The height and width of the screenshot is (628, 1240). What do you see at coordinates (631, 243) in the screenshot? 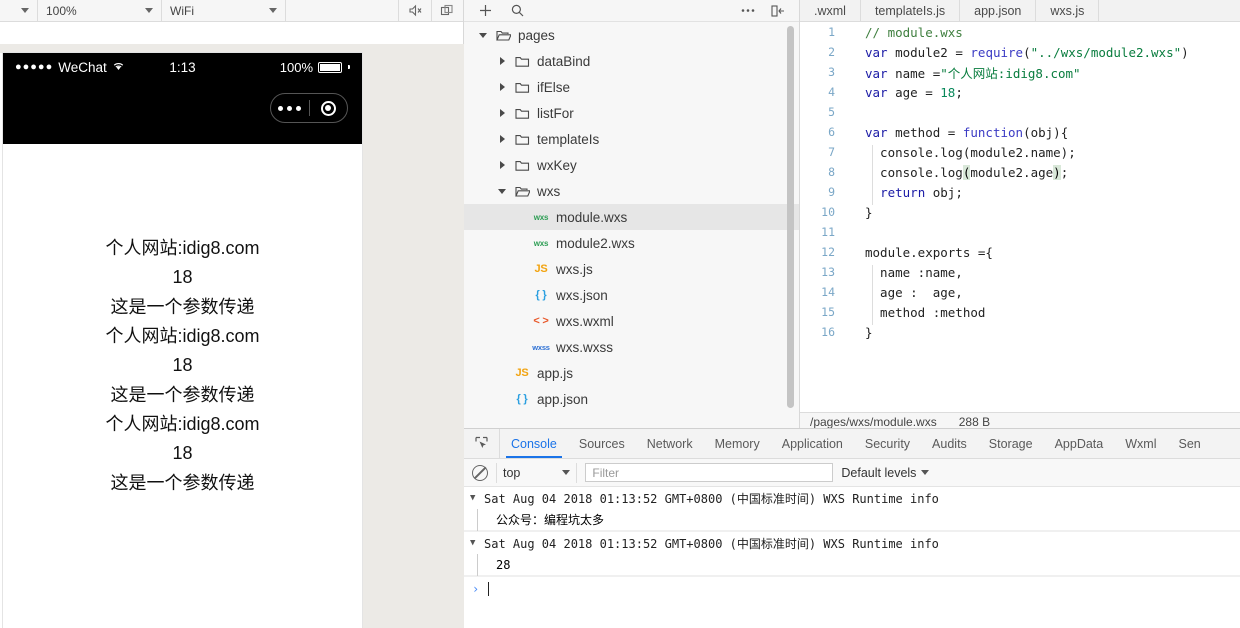
I see `tree-file-row: wxs module2.wxs` at bounding box center [631, 243].